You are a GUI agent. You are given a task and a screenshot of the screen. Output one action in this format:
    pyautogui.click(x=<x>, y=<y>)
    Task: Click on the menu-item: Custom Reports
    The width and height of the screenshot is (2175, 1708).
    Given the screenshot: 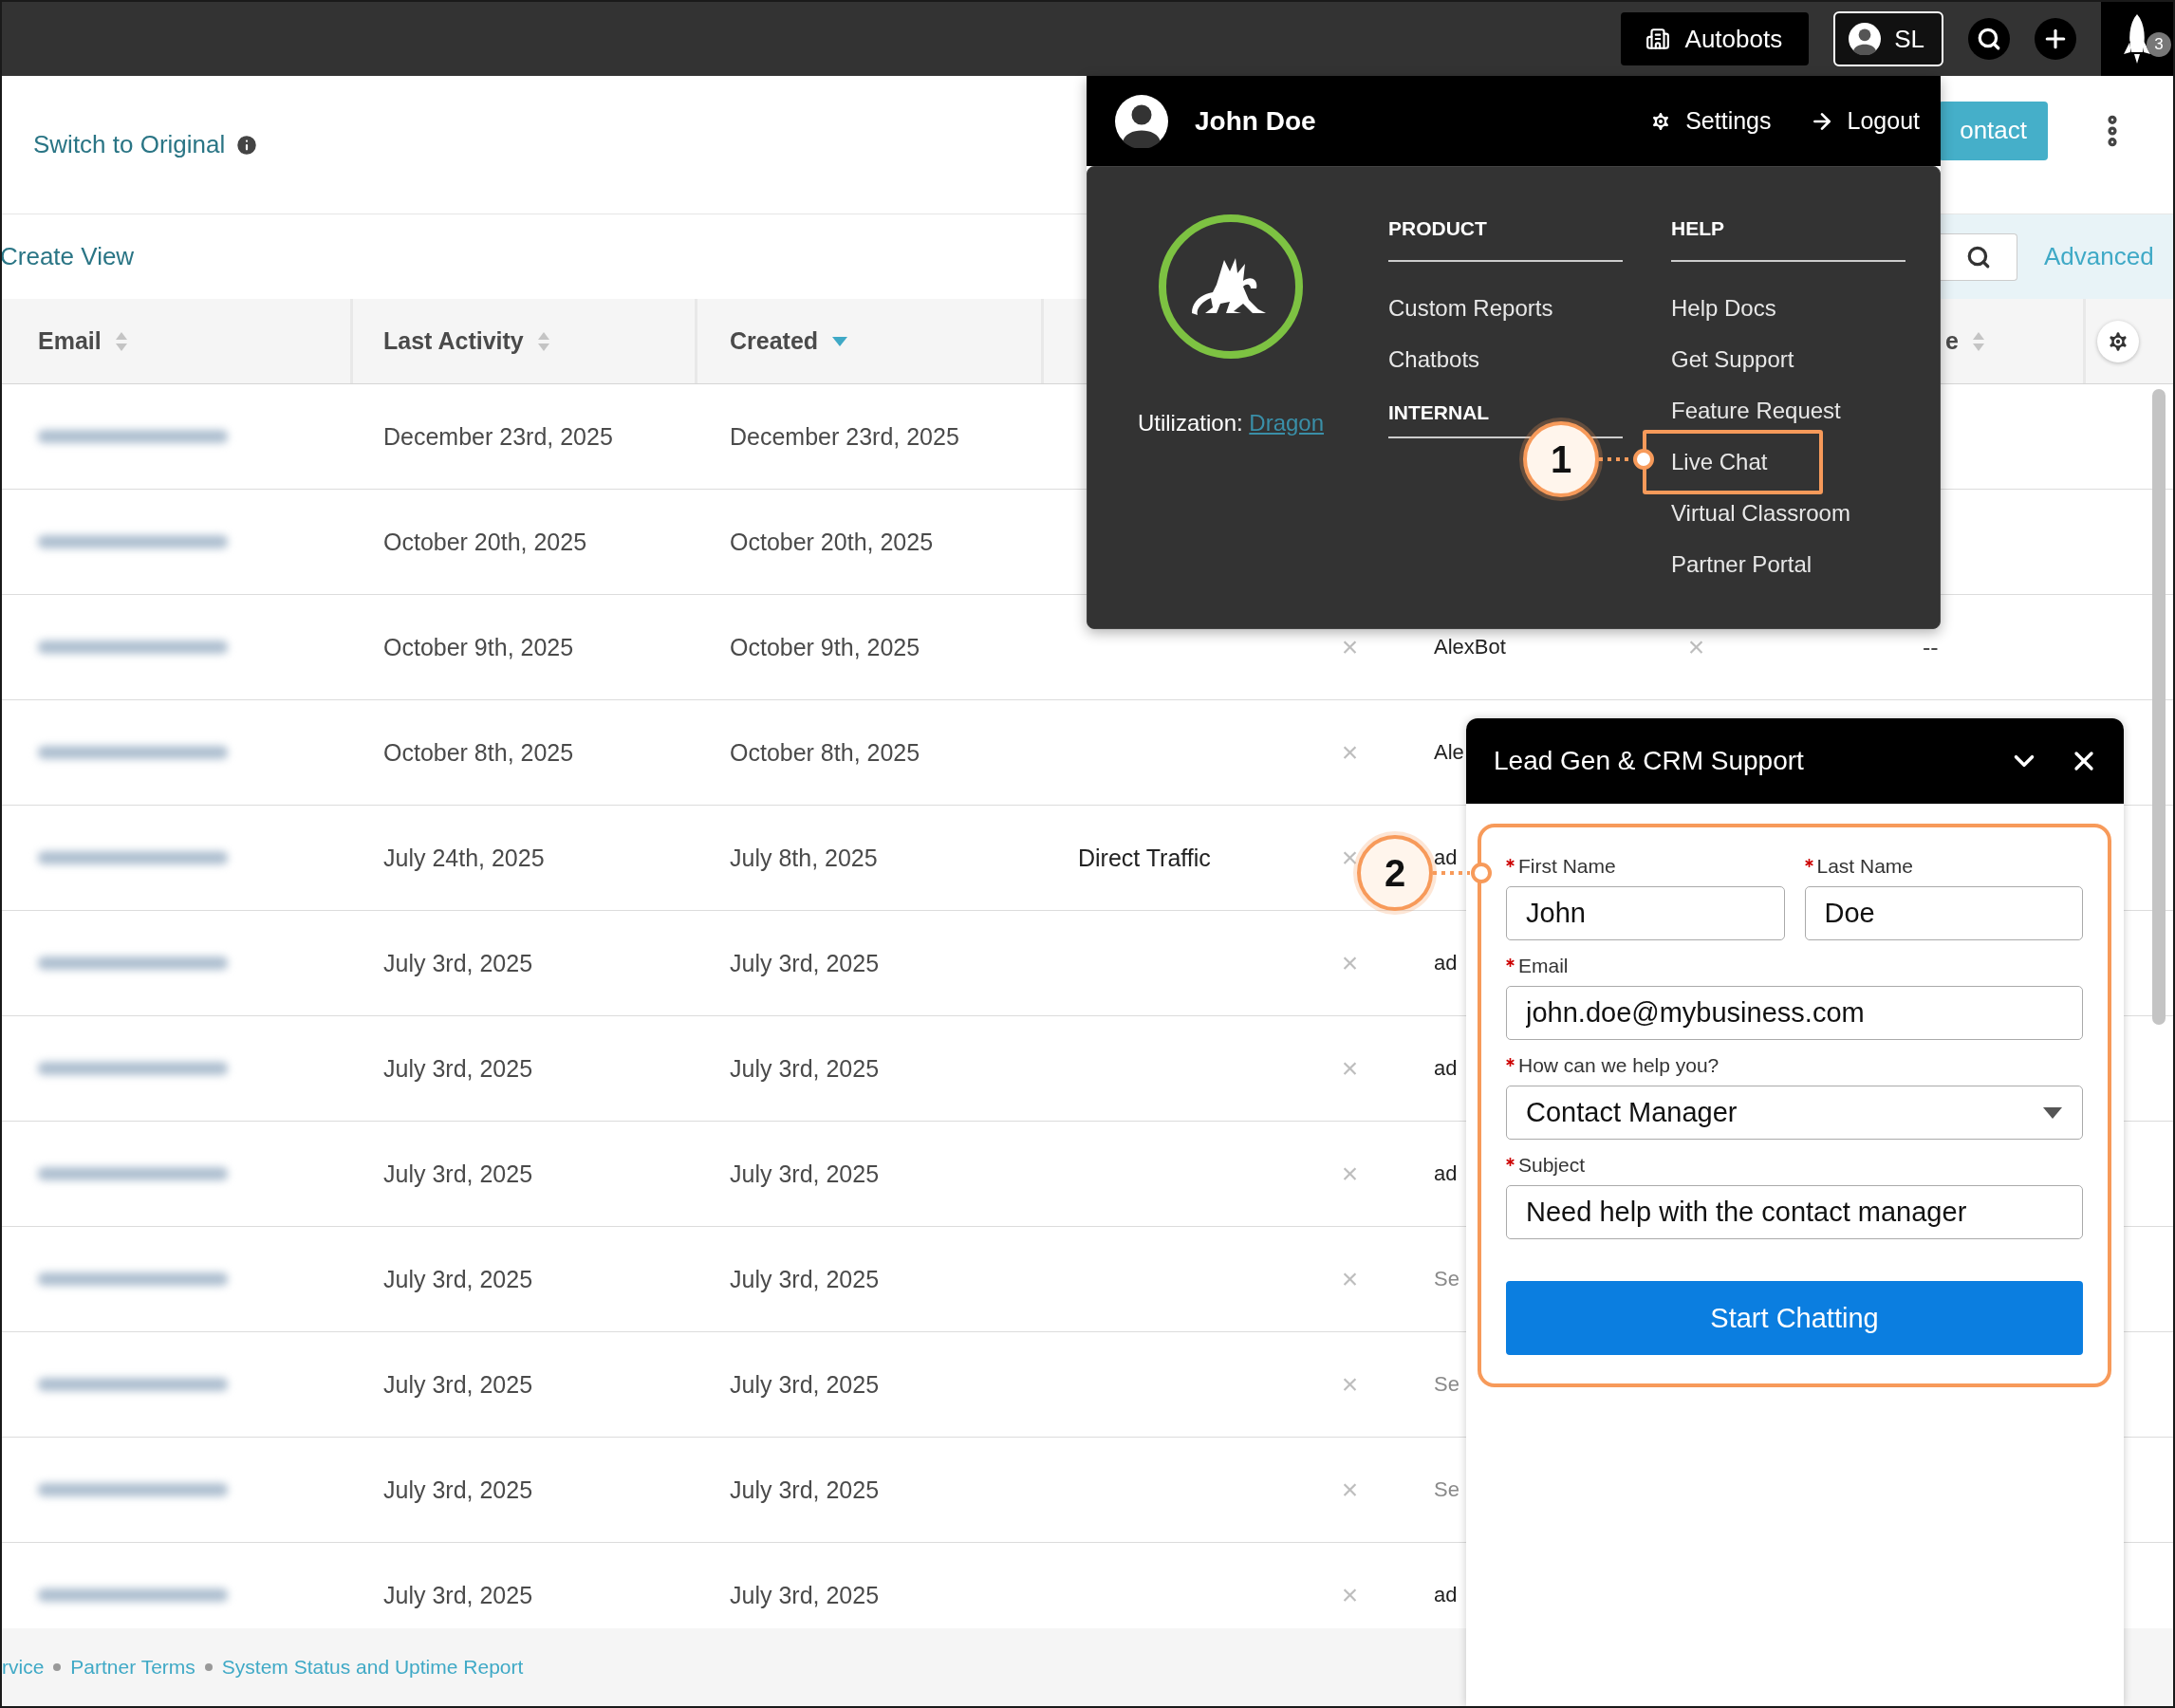 What is the action you would take?
    pyautogui.click(x=1506, y=308)
    